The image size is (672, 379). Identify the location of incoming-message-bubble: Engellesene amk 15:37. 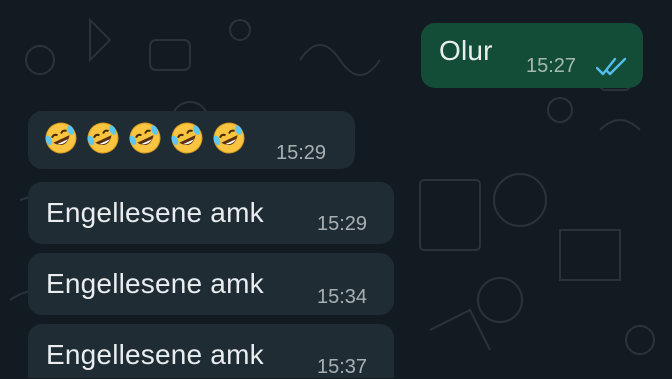
(211, 351).